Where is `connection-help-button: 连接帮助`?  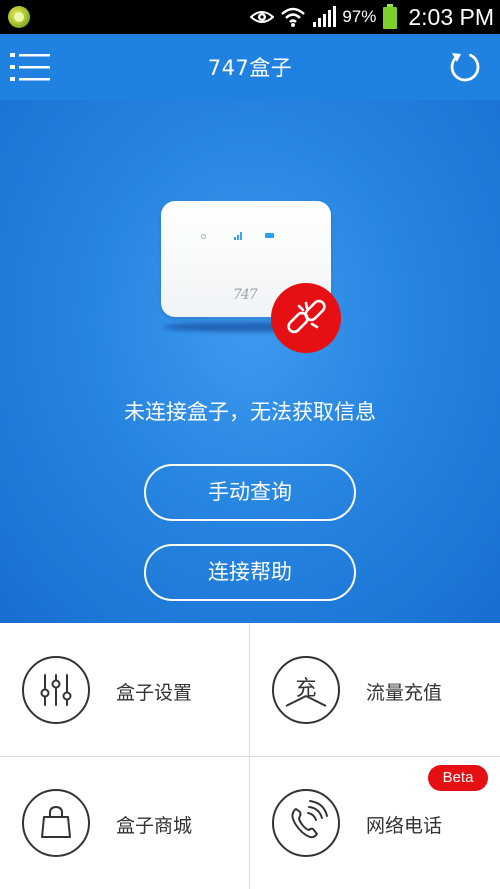
connection-help-button: 连接帮助 is located at coordinates (250, 572).